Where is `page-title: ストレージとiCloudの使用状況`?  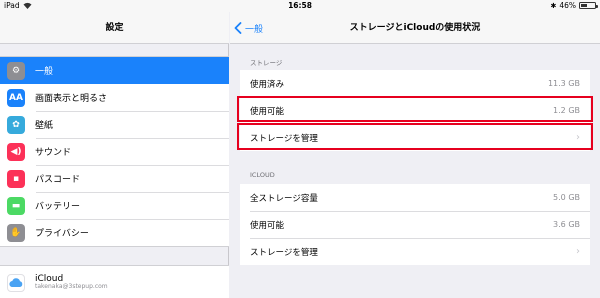 page-title: ストレージとiCloudの使用状況 is located at coordinates (415, 28).